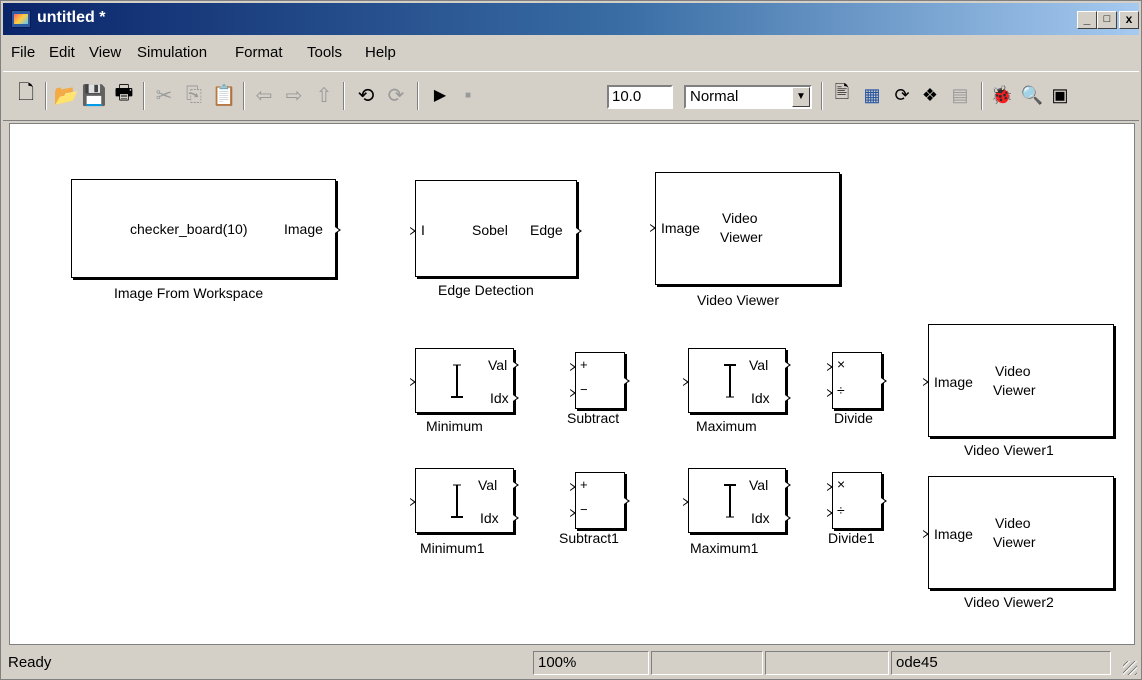 The height and width of the screenshot is (680, 1142). What do you see at coordinates (726, 426) in the screenshot?
I see `block-name: Maximum` at bounding box center [726, 426].